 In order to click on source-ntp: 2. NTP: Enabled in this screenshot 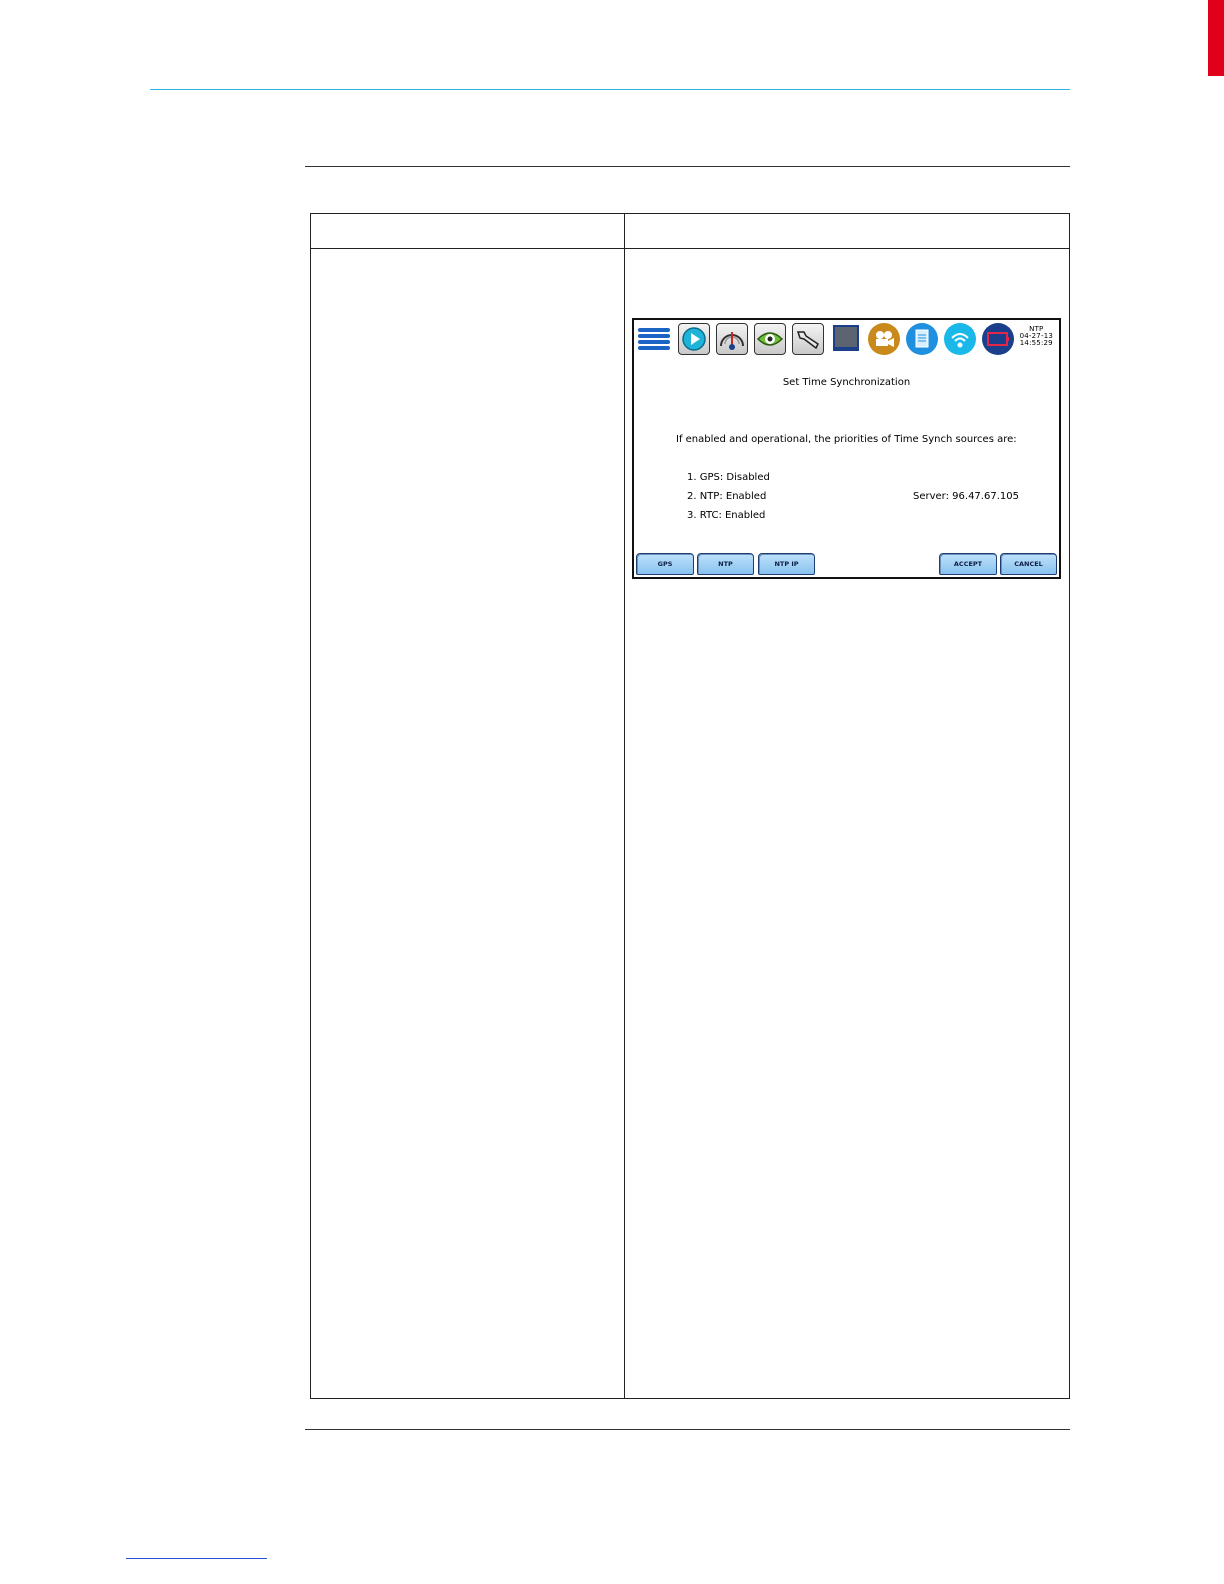, I will do `click(727, 496)`.